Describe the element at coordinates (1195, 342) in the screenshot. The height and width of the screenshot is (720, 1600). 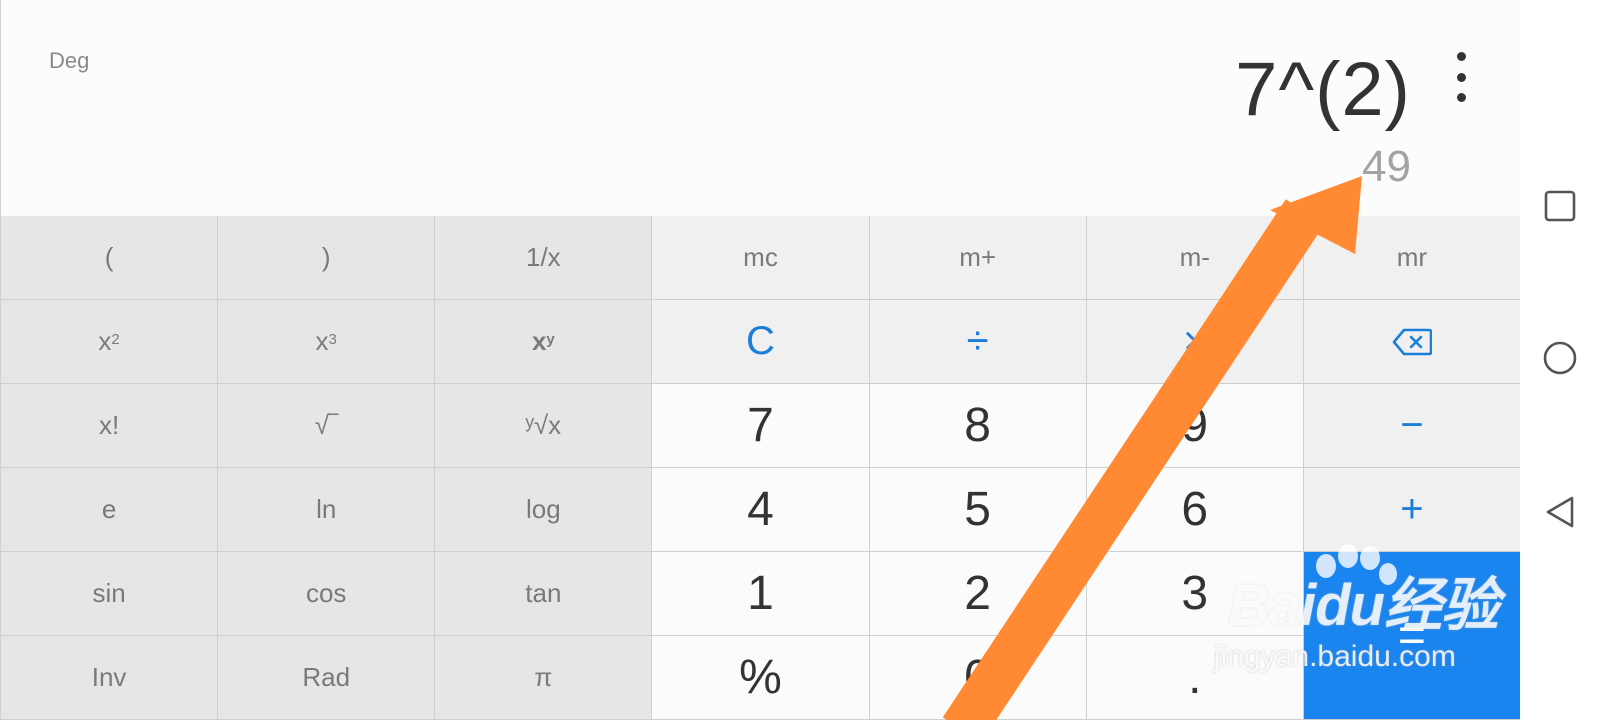
I see `multiply-key: ×` at that location.